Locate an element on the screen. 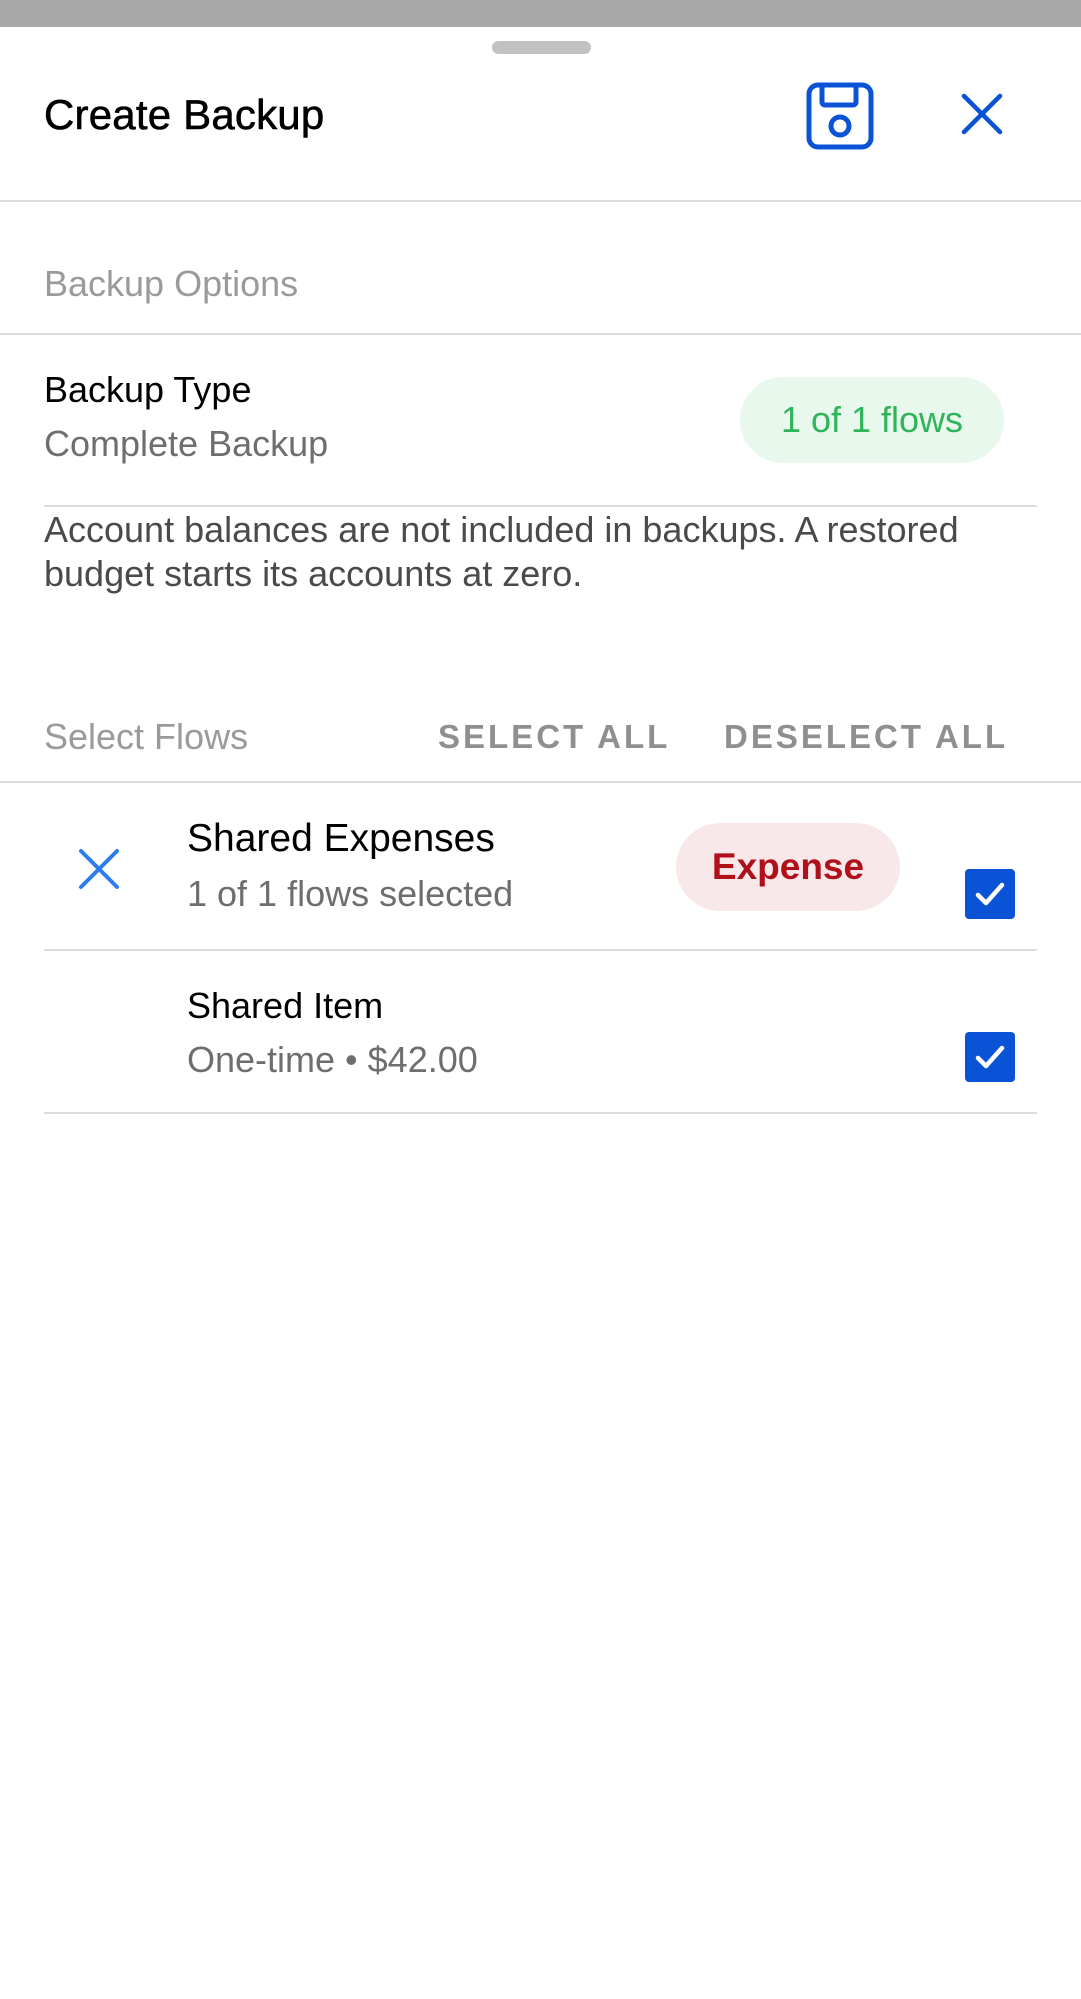 This screenshot has width=1081, height=1999. close-icon is located at coordinates (982, 114).